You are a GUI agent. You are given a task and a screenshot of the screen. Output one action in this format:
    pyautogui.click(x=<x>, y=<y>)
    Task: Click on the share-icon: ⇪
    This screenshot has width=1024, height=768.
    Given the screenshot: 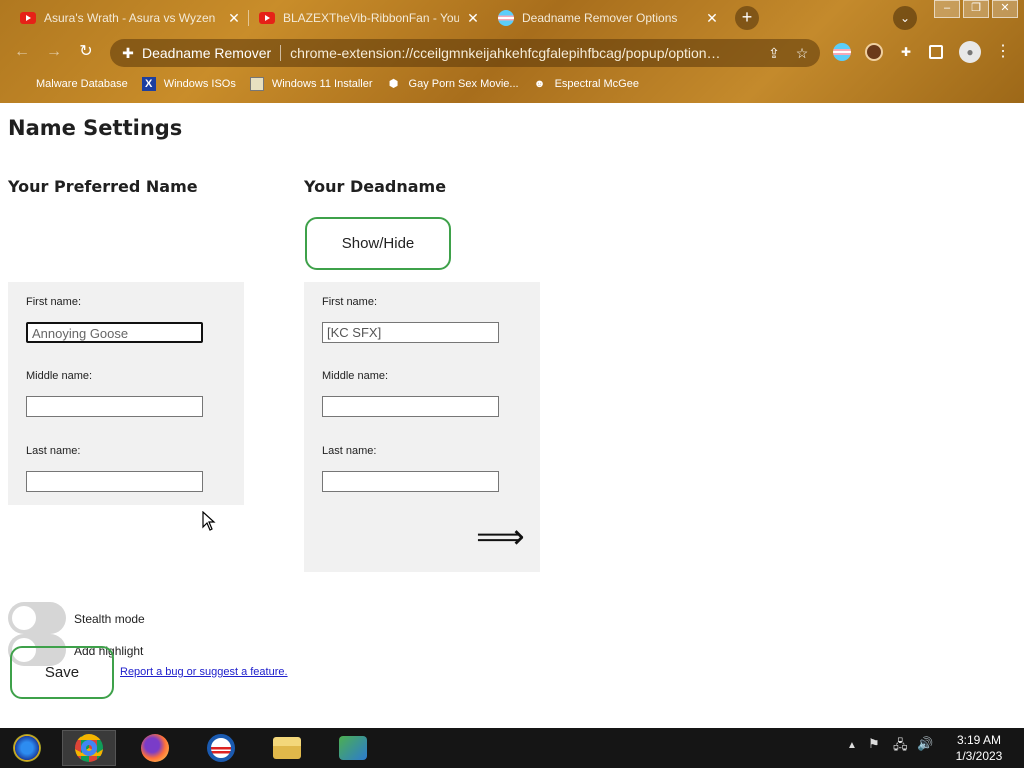 What is the action you would take?
    pyautogui.click(x=774, y=53)
    